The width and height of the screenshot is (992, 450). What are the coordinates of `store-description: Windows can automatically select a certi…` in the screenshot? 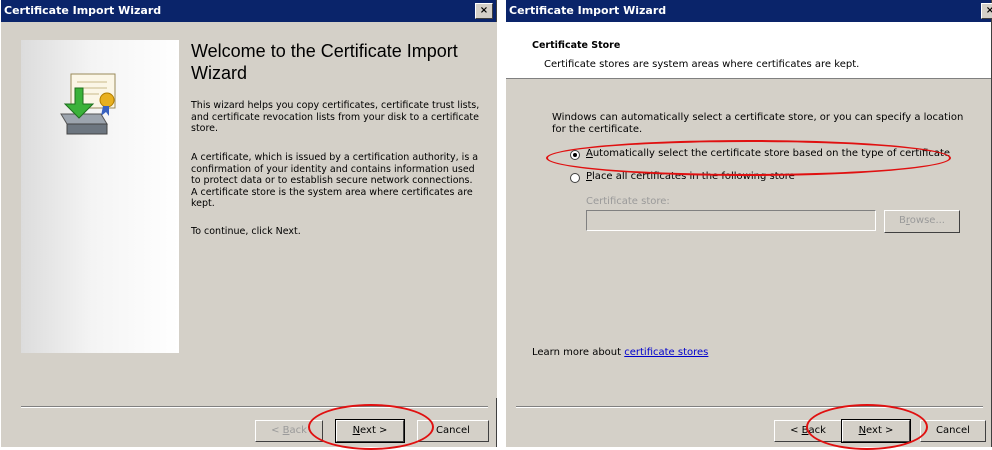 It's located at (758, 123).